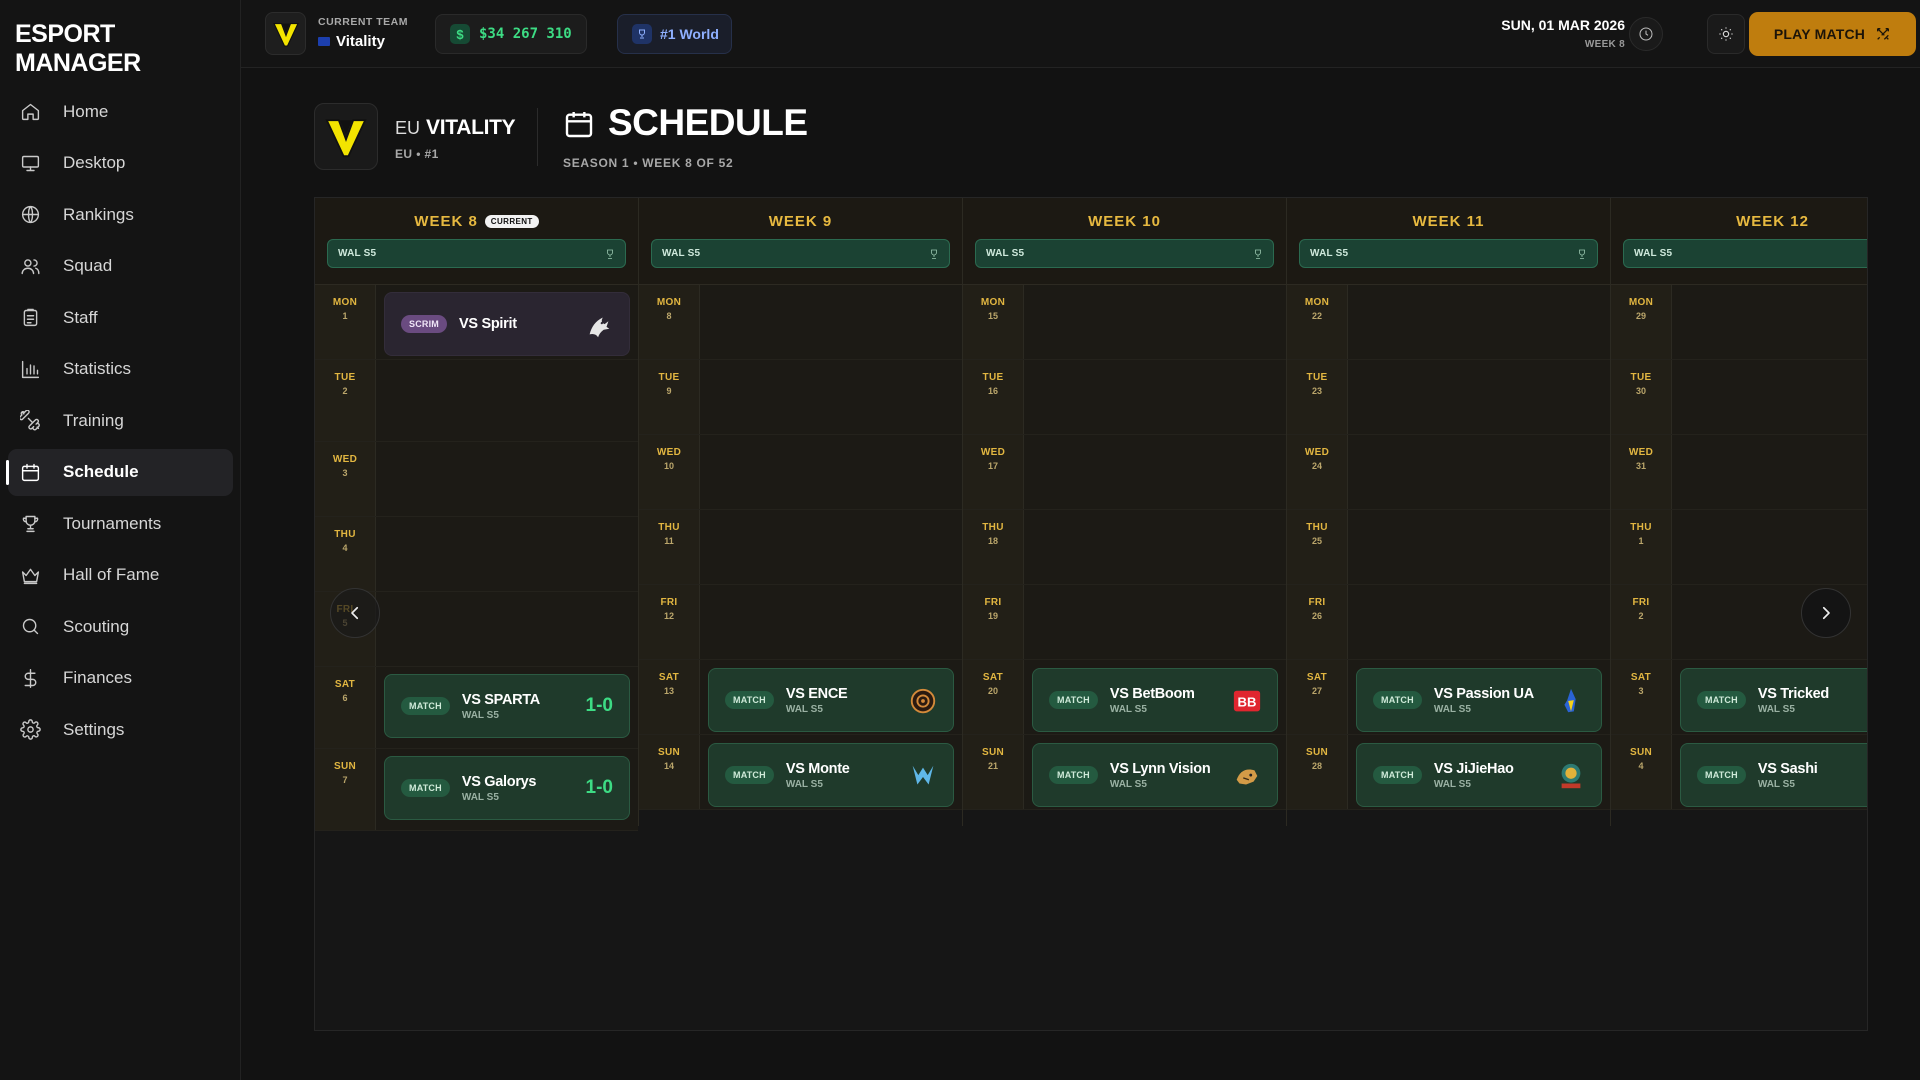  Describe the element at coordinates (1479, 700) in the screenshot. I see `match-card: MATCH VS Passion UA WAL S5` at that location.